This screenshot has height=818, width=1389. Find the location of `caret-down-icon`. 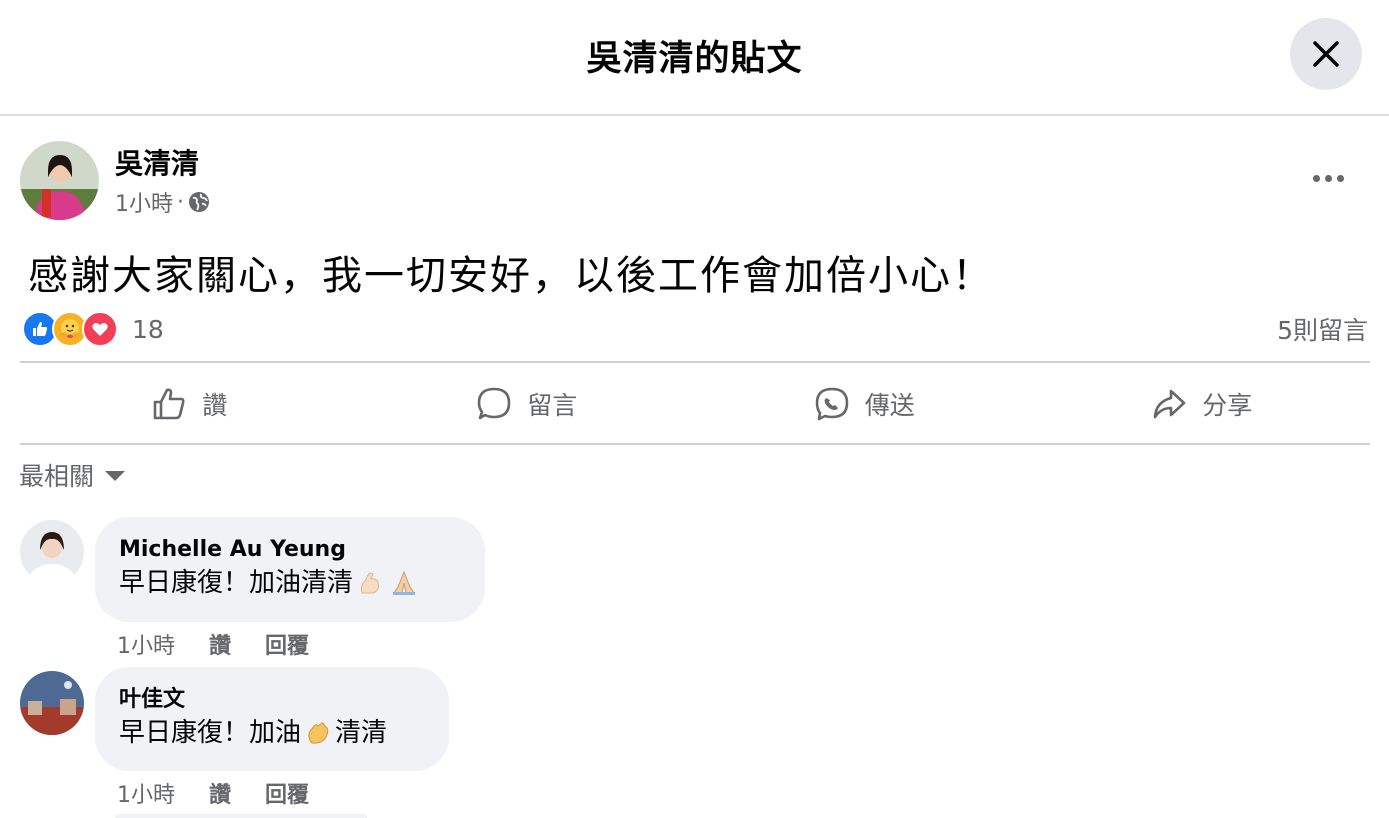

caret-down-icon is located at coordinates (115, 476).